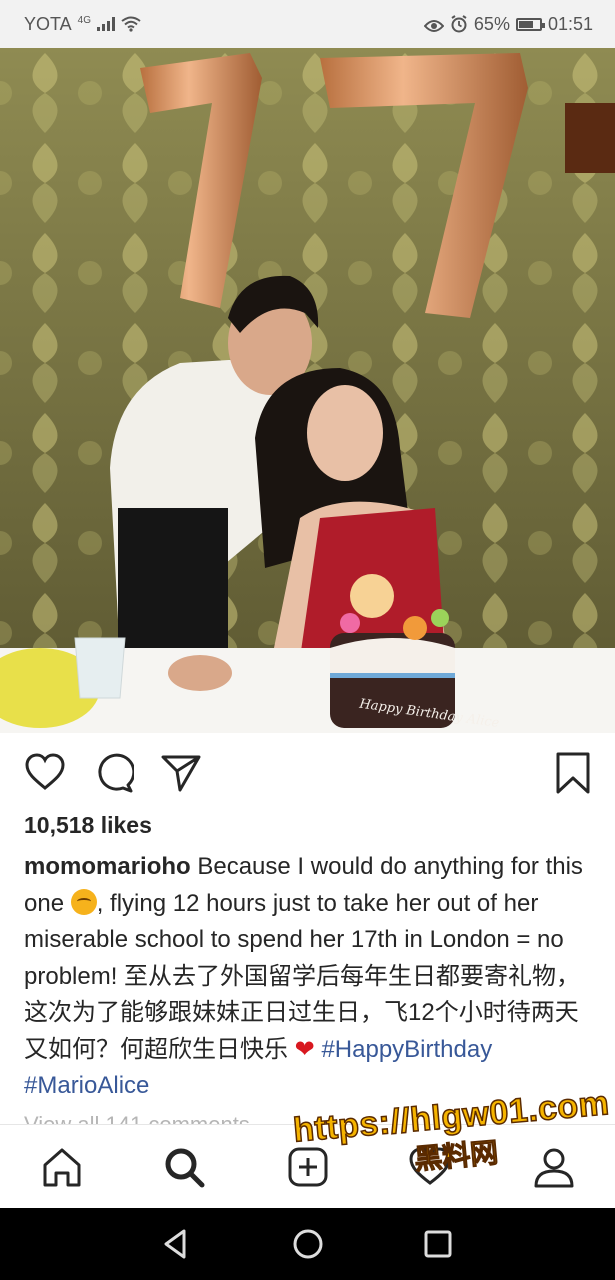 This screenshot has height=1280, width=615. Describe the element at coordinates (45, 773) in the screenshot. I see `like-heart-icon` at that location.